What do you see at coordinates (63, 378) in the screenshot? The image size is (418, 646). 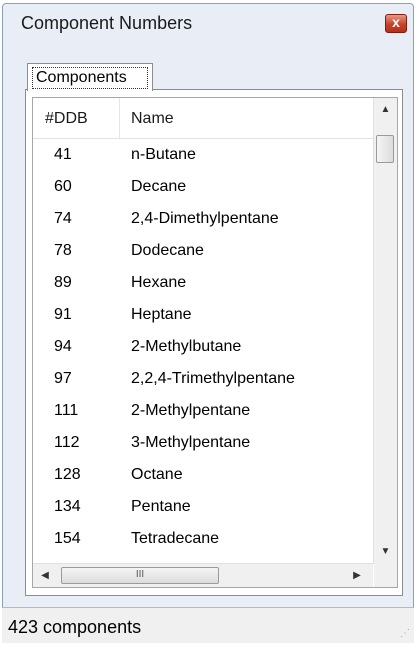 I see `ddb-number: 97` at bounding box center [63, 378].